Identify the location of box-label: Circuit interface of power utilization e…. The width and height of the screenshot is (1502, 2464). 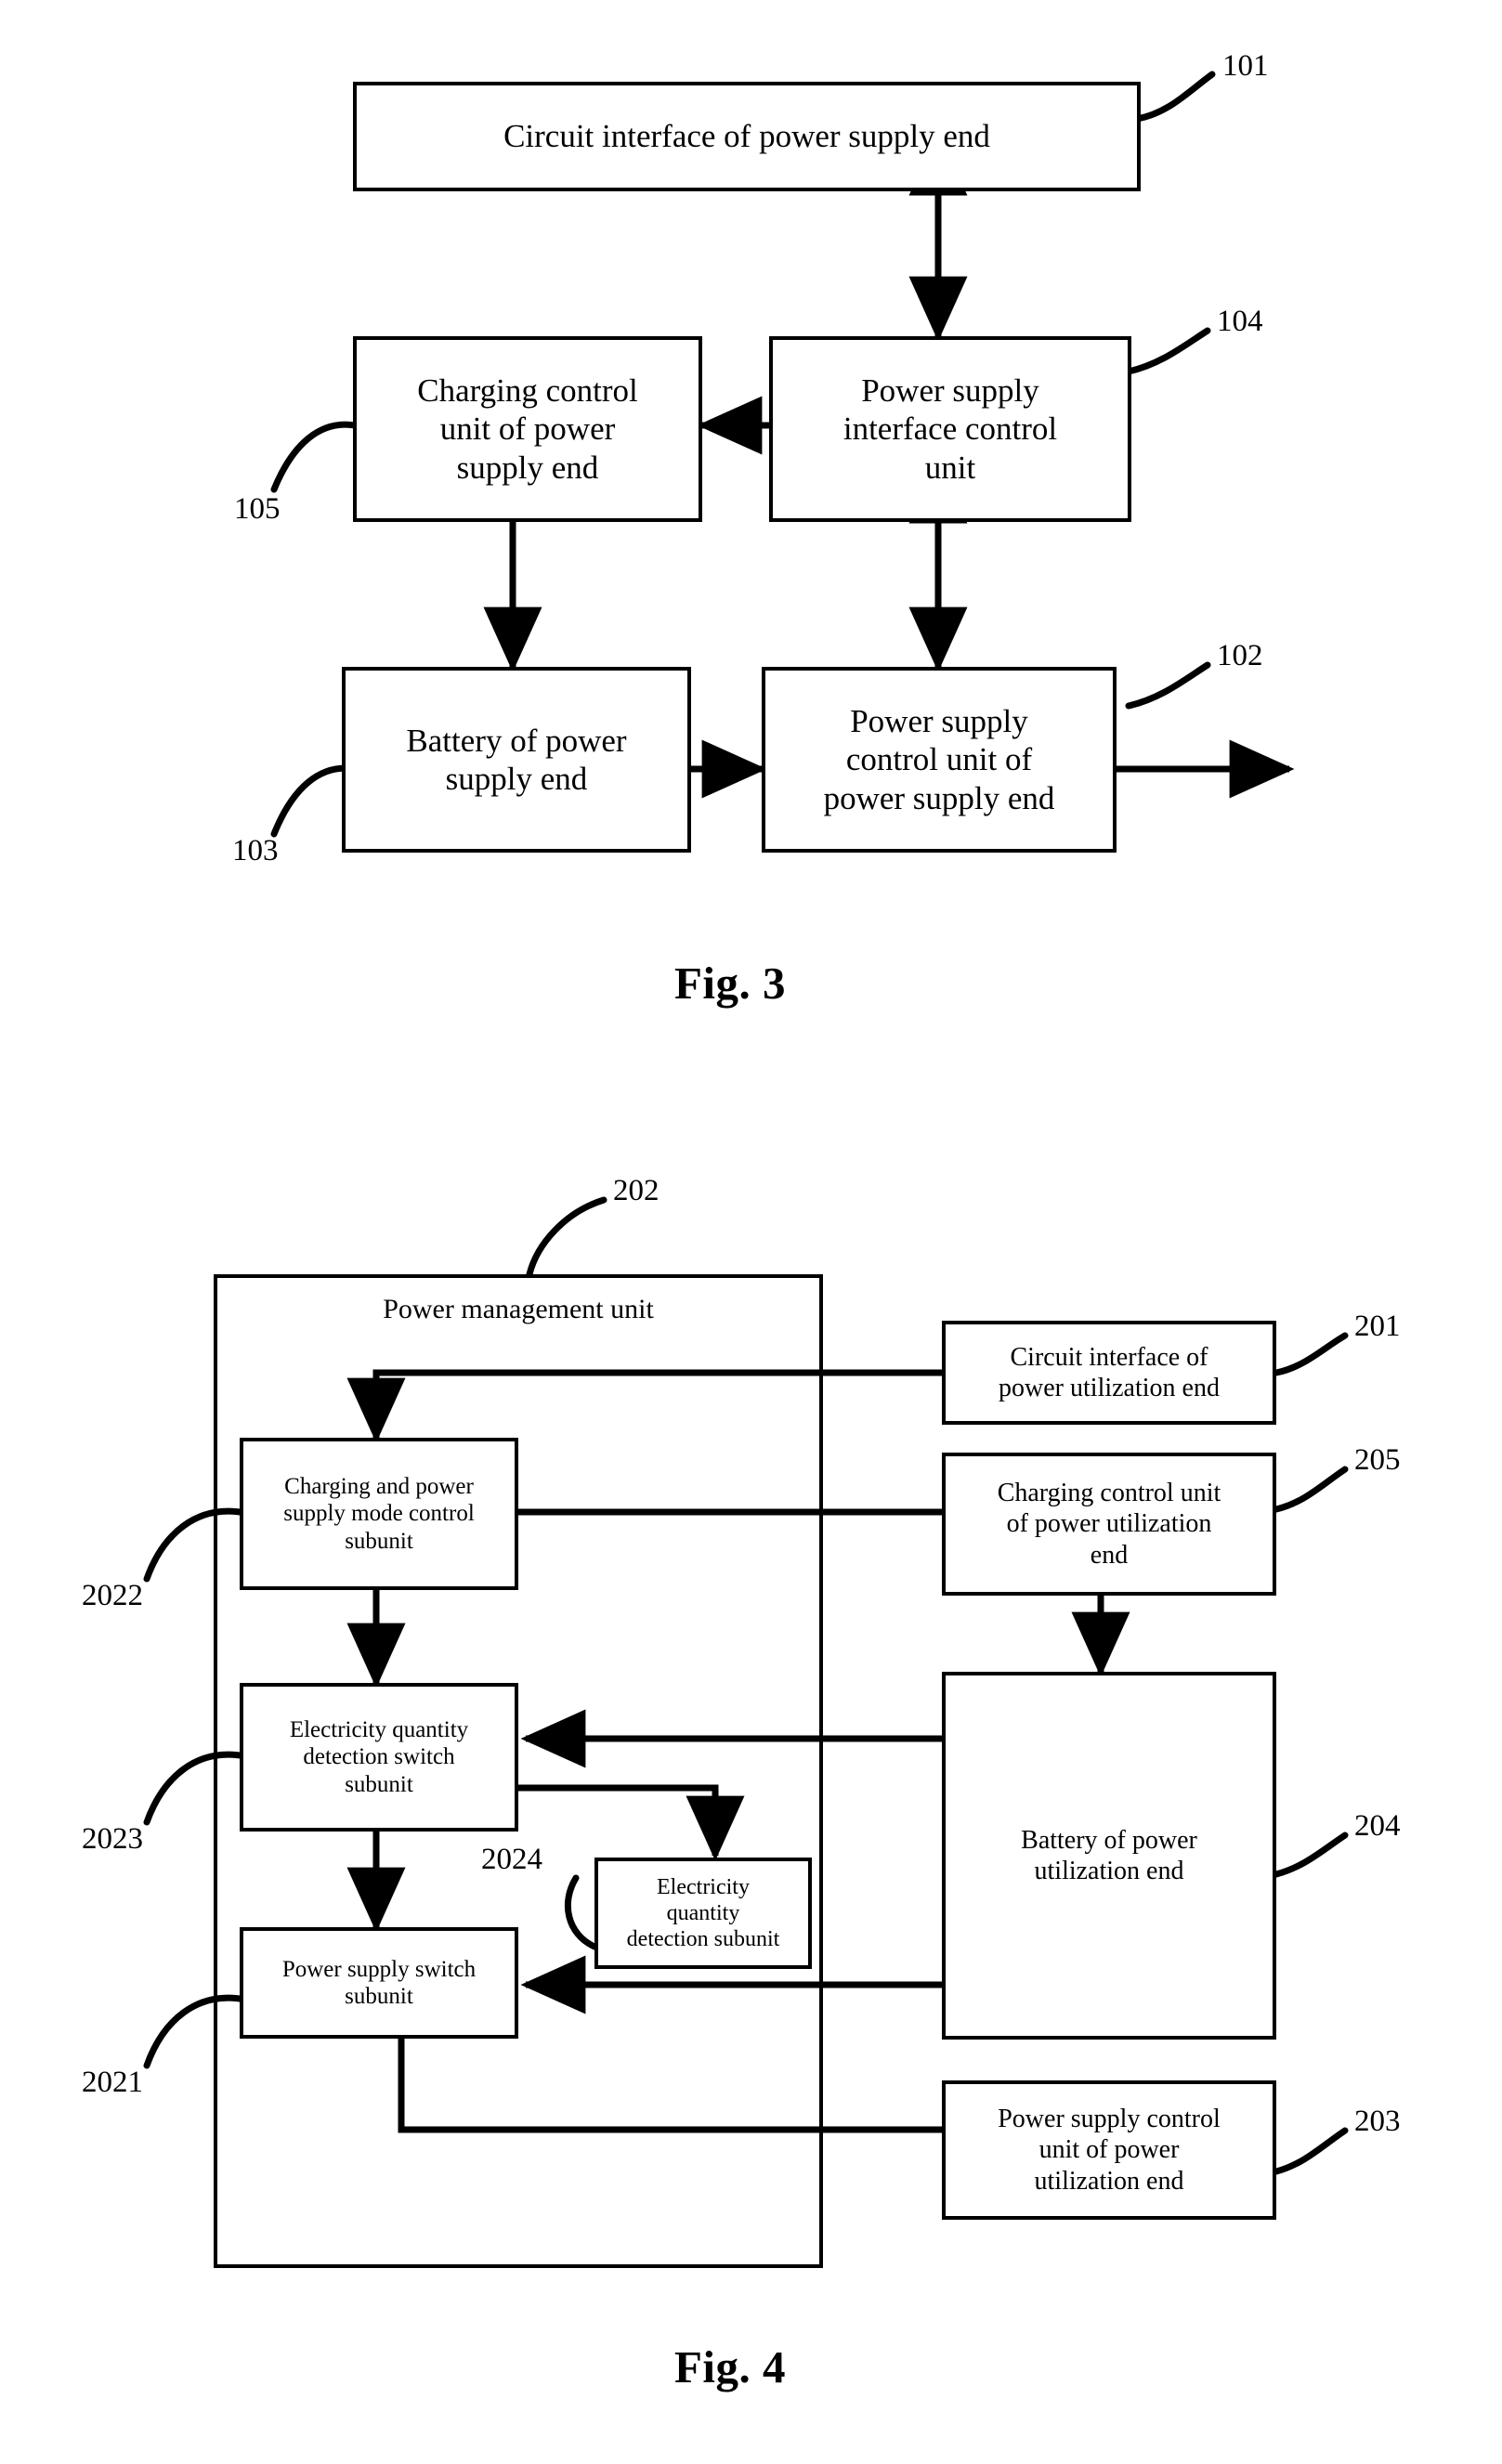
(1109, 1372).